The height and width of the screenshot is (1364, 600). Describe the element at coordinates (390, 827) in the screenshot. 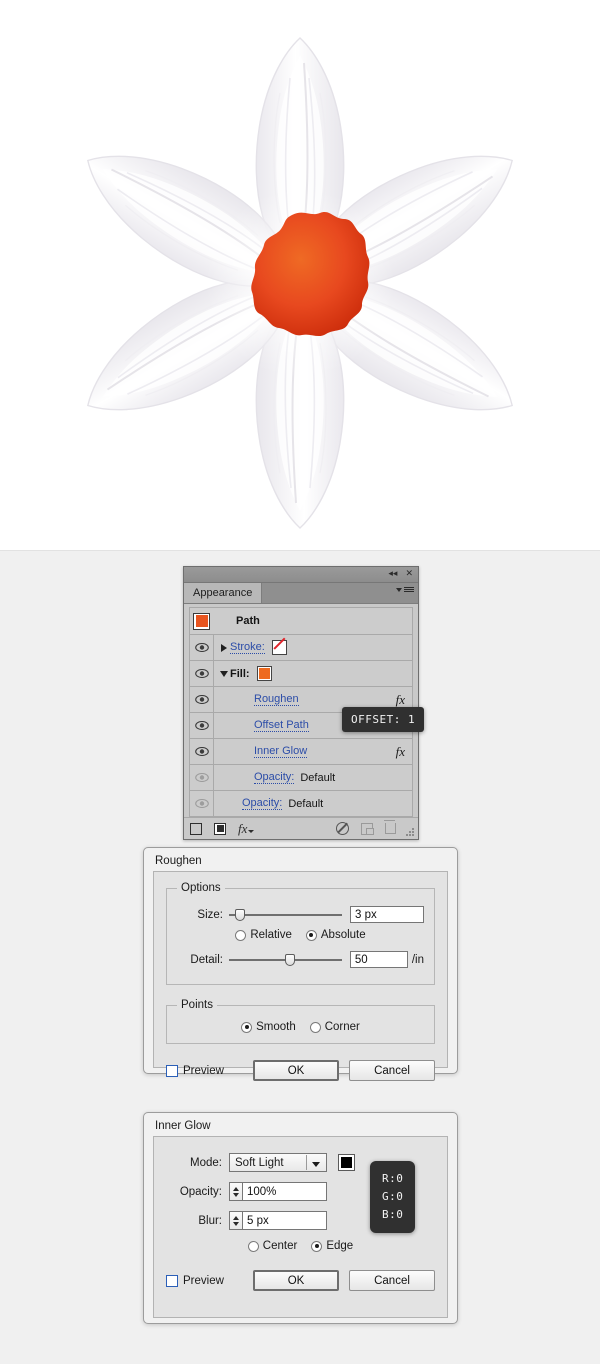

I see `delete-item-icon` at that location.